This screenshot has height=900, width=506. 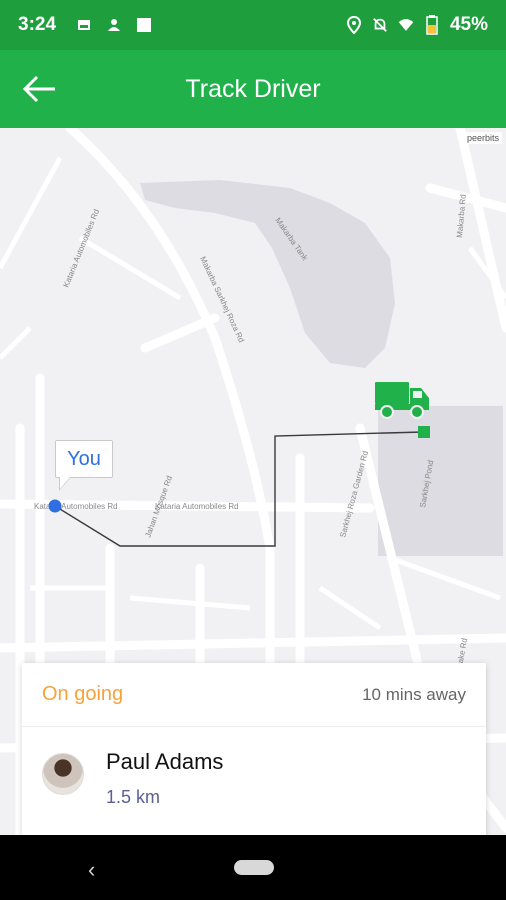 I want to click on battery-icon, so click(x=432, y=25).